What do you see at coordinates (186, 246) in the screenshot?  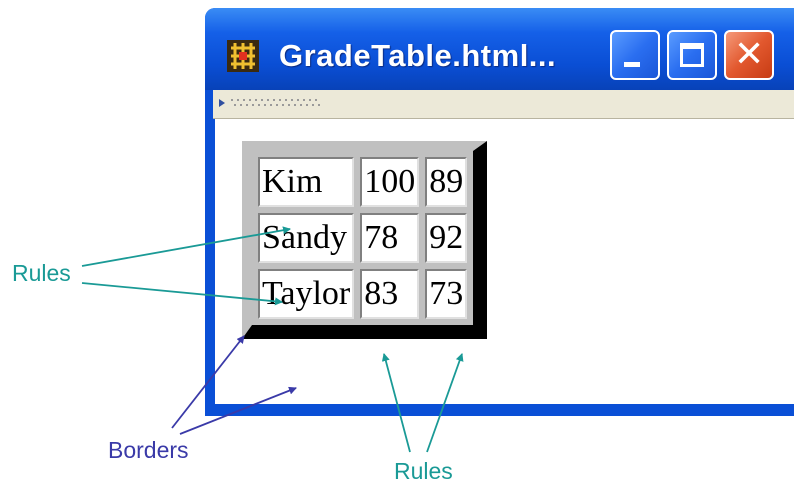 I see `rules-arrow-upper` at bounding box center [186, 246].